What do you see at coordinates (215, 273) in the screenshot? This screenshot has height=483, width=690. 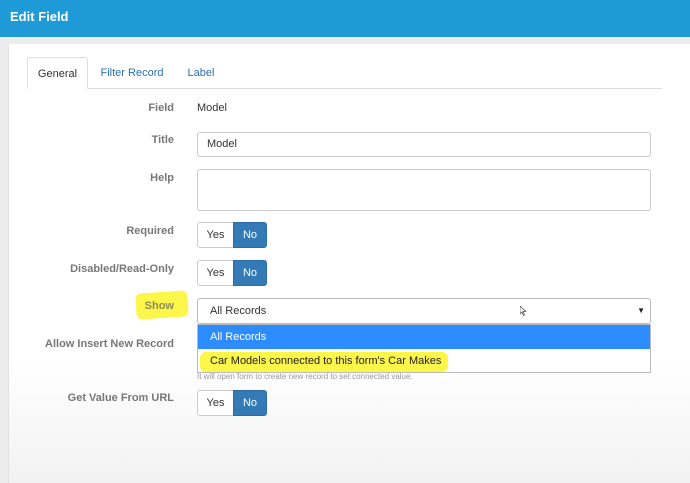 I see `disabled-yes-button: Yes` at bounding box center [215, 273].